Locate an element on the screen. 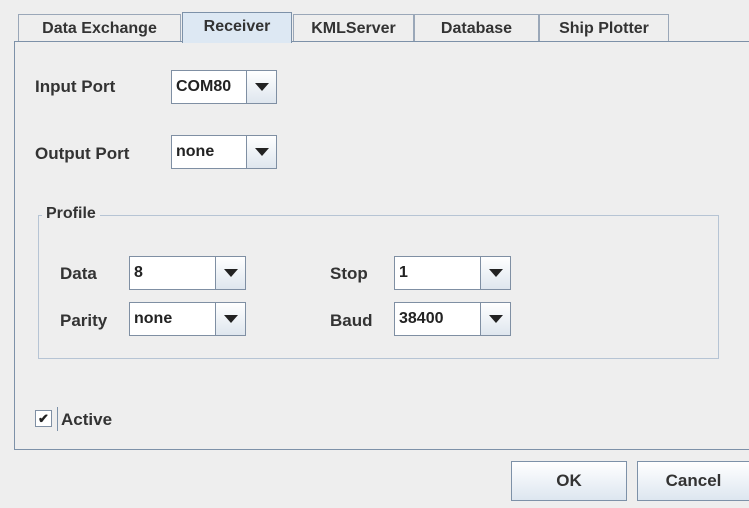 Image resolution: width=749 pixels, height=508 pixels. tab-data-exchange: Data Exchange is located at coordinates (99, 27).